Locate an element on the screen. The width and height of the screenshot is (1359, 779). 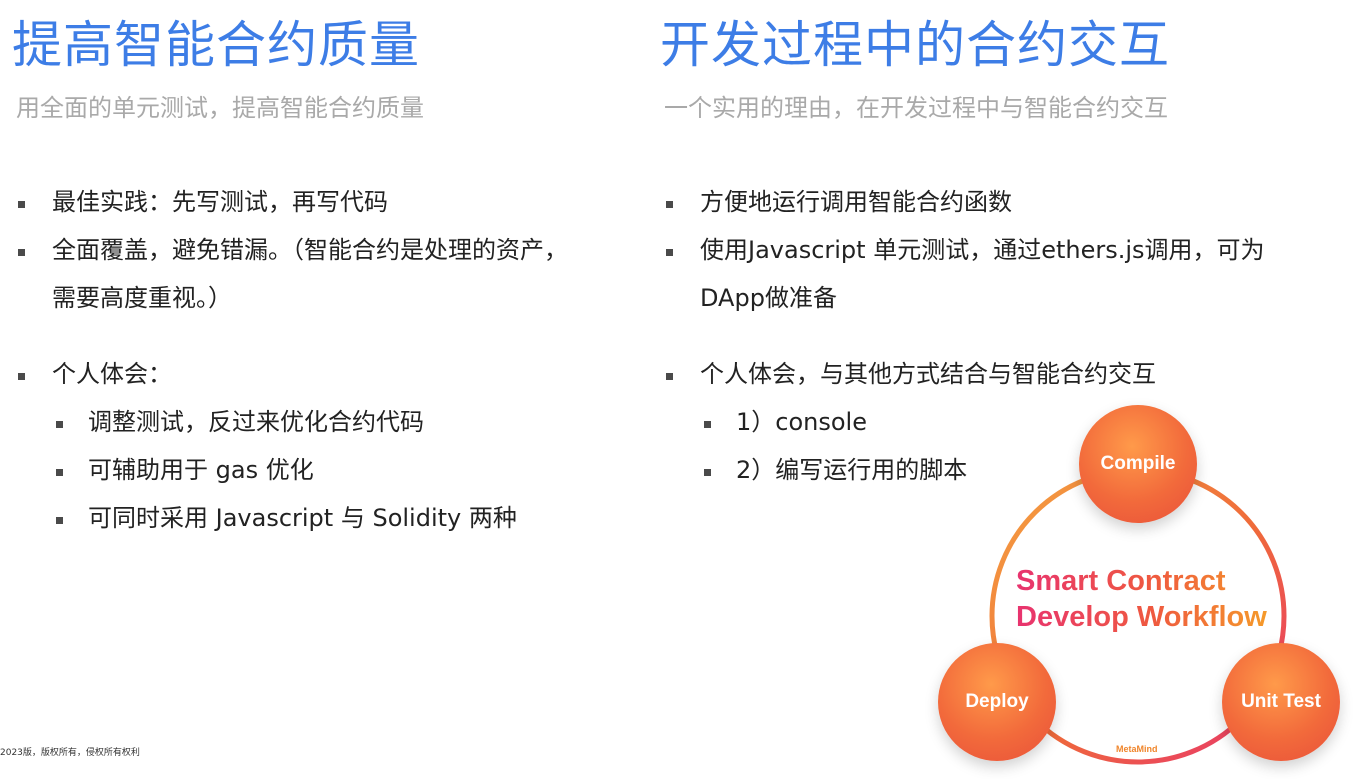
left-sub-bullet-1: 调整测试，反过来优化合约代码 is located at coordinates (256, 422).